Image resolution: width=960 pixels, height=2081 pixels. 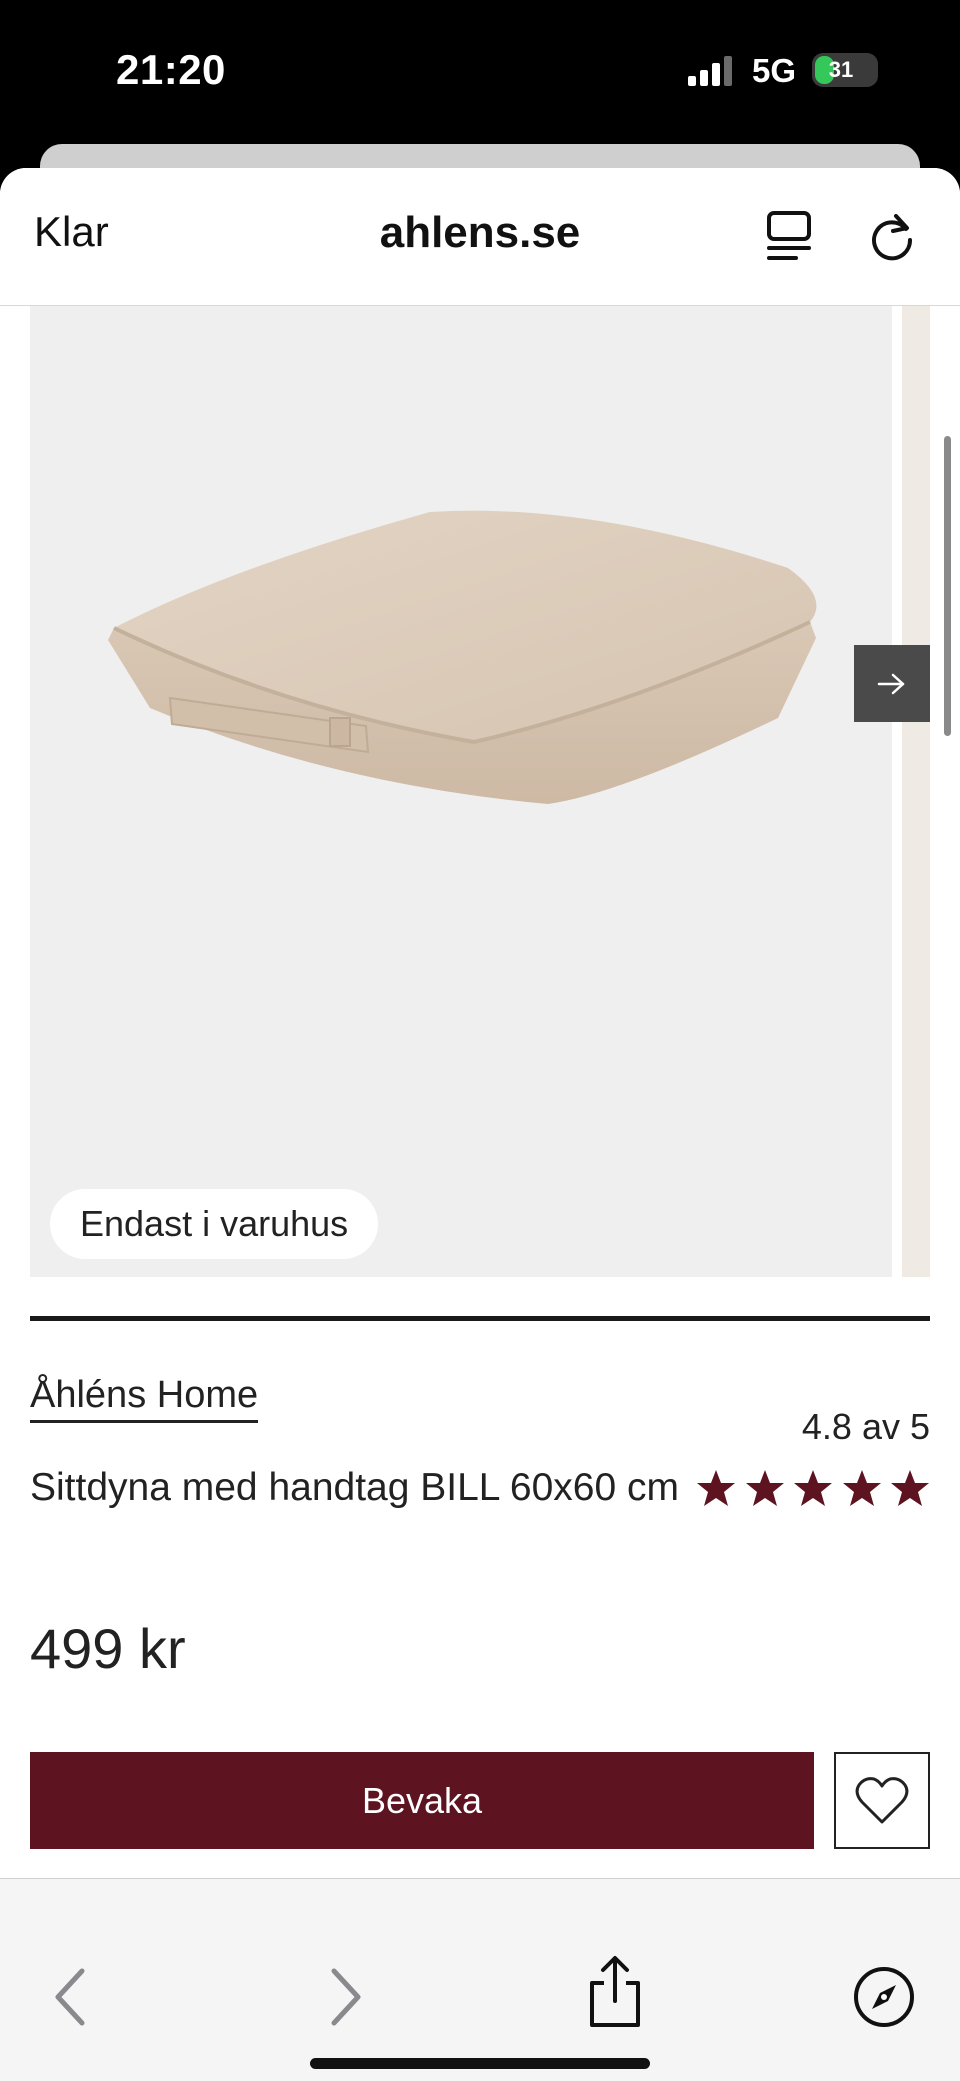 I want to click on page-domain: ahlens.se, so click(x=480, y=232).